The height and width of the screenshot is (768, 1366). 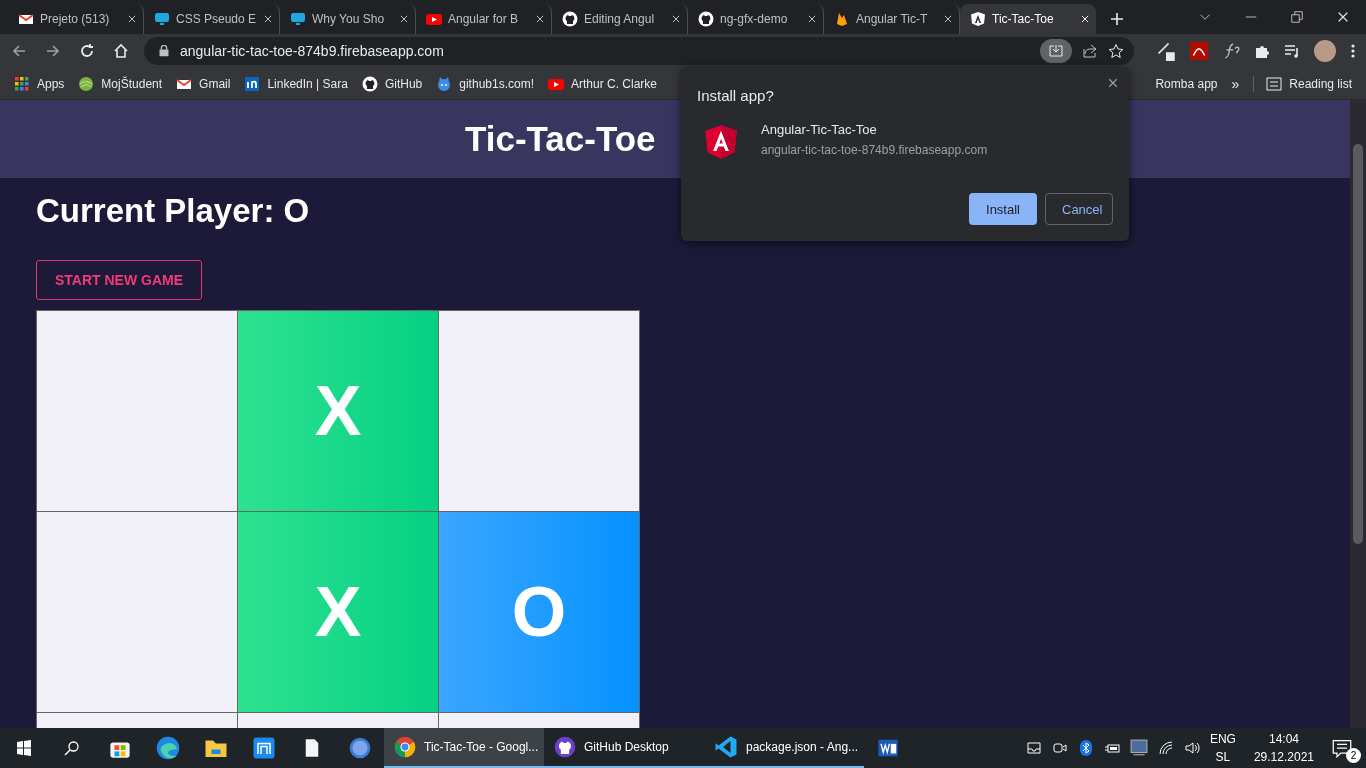 I want to click on app-name: Angular-Tic-Tac-Toe, so click(x=819, y=129).